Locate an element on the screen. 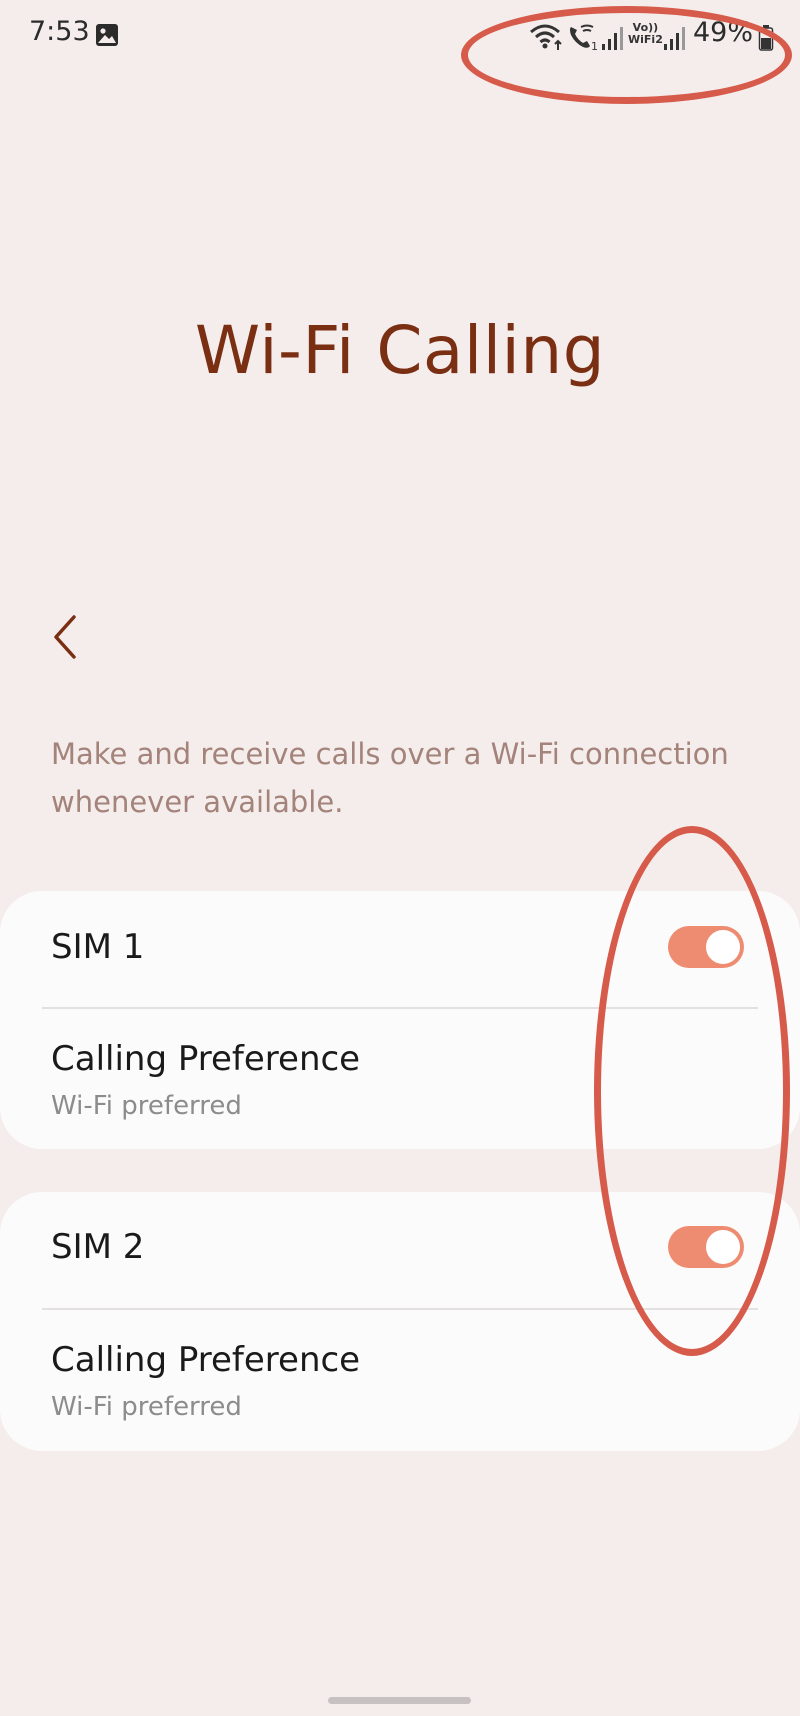 Image resolution: width=800 pixels, height=1716 pixels. sim1-label: SIM 1 is located at coordinates (98, 947).